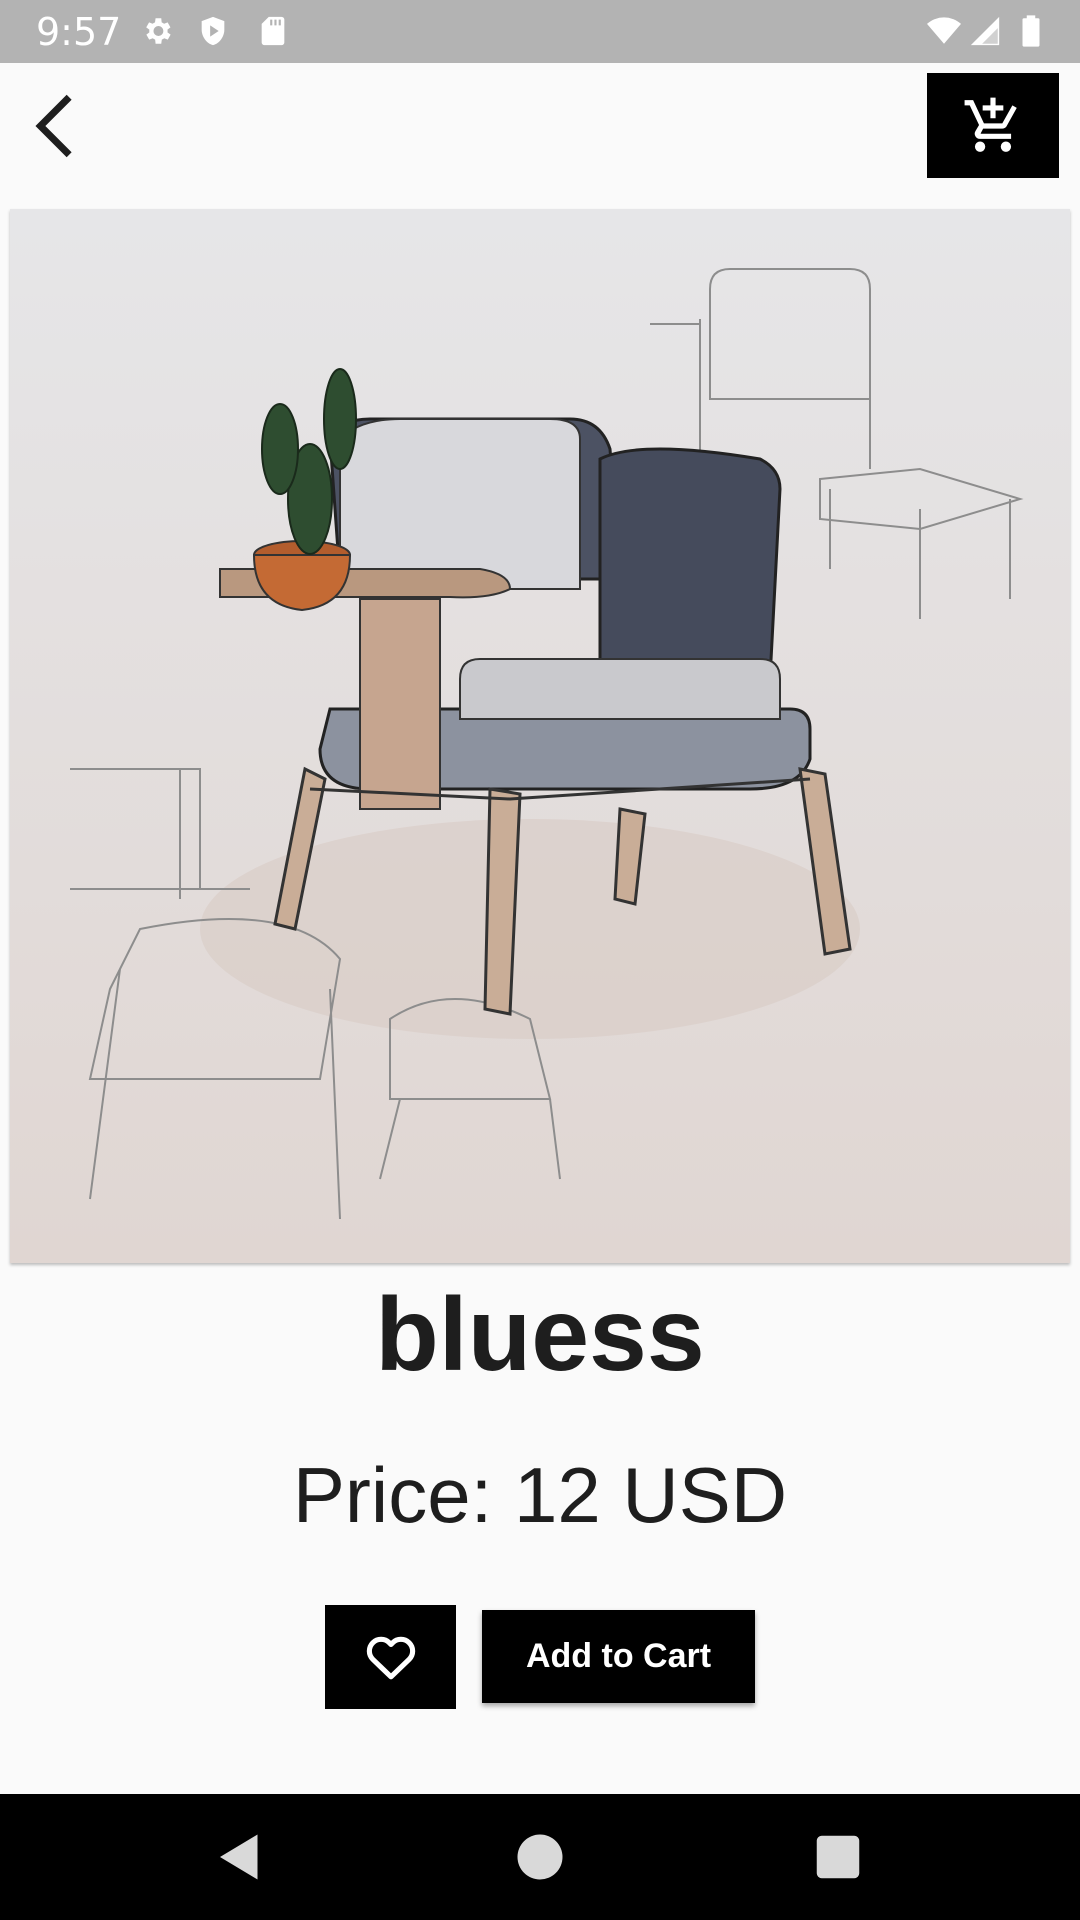 The image size is (1080, 1920). Describe the element at coordinates (158, 31) in the screenshot. I see `settings-icon` at that location.